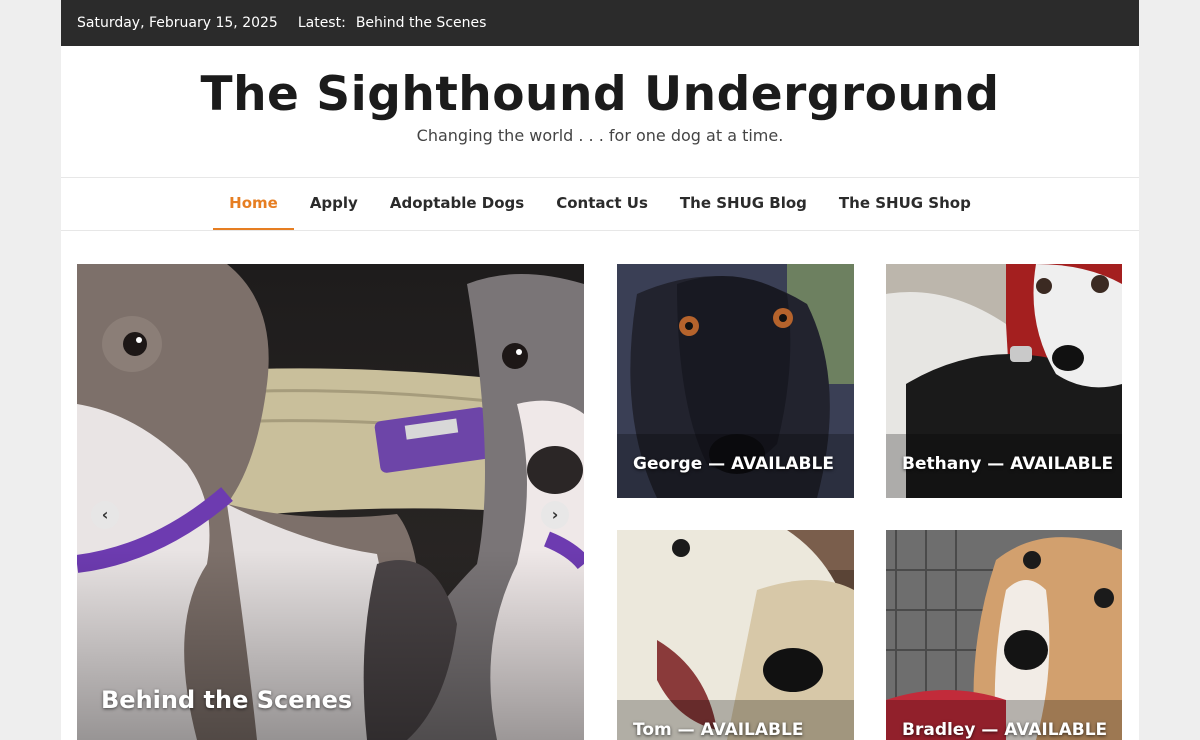  I want to click on chevron-right-icon: ›, so click(555, 514).